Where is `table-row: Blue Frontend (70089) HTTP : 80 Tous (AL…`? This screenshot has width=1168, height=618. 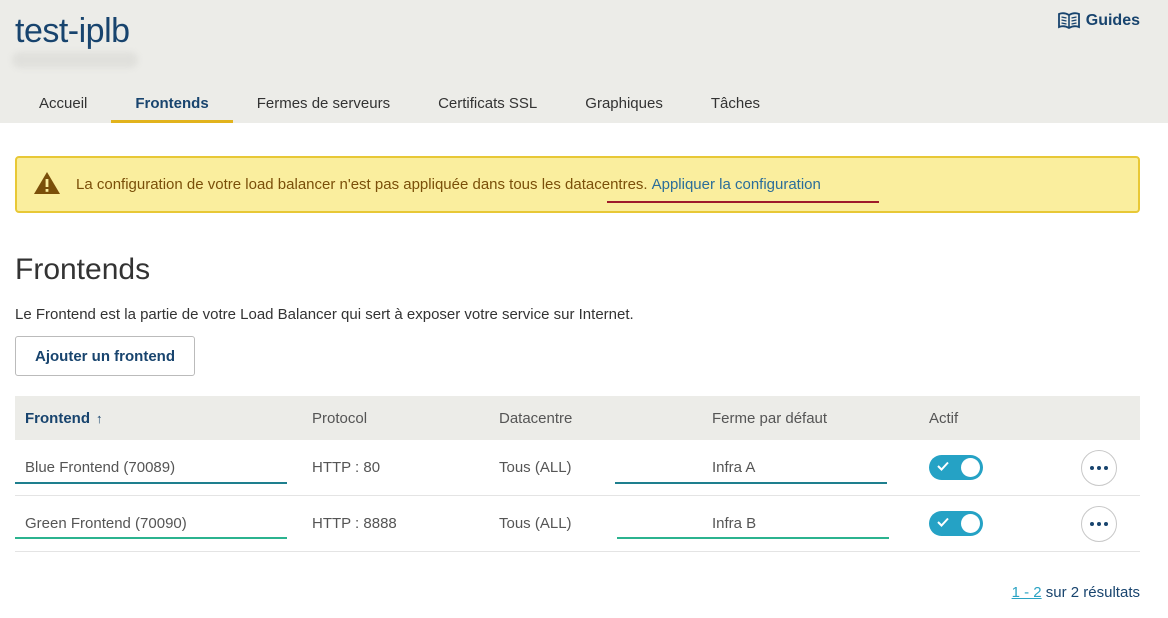 table-row: Blue Frontend (70089) HTTP : 80 Tous (AL… is located at coordinates (577, 468).